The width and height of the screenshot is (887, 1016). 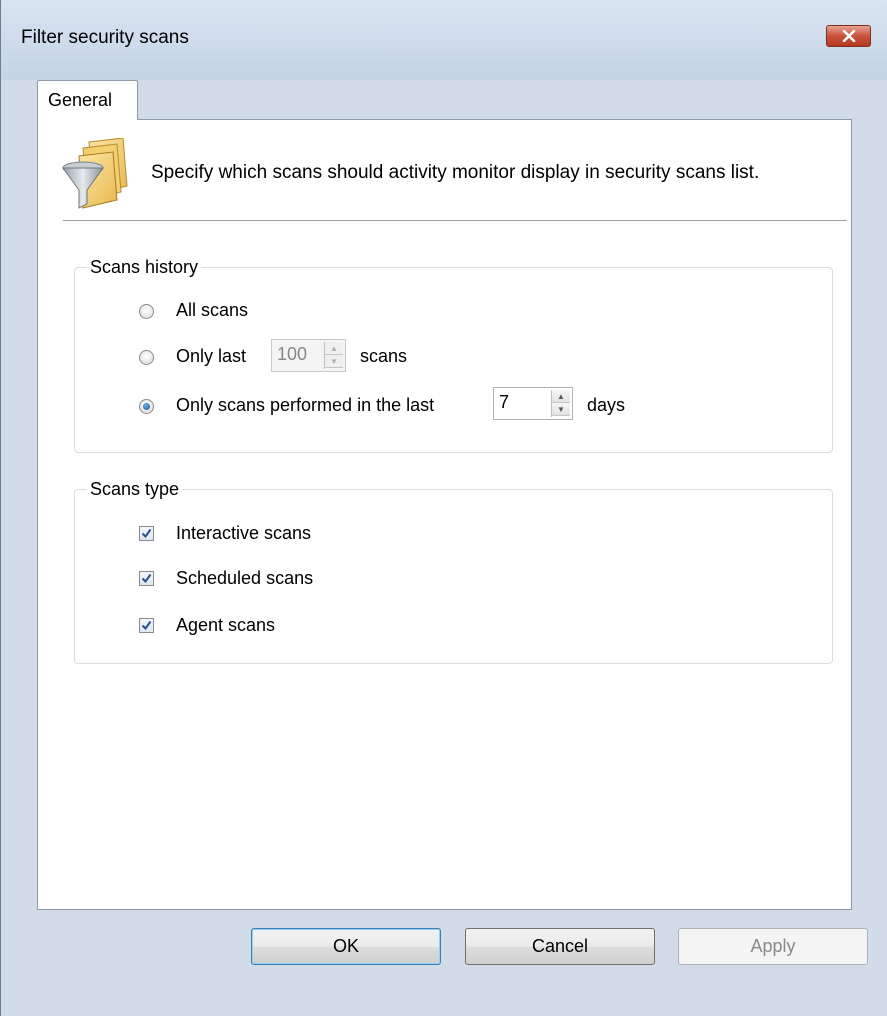 I want to click on days-spin-buttons: ▲ ▼, so click(x=560, y=403).